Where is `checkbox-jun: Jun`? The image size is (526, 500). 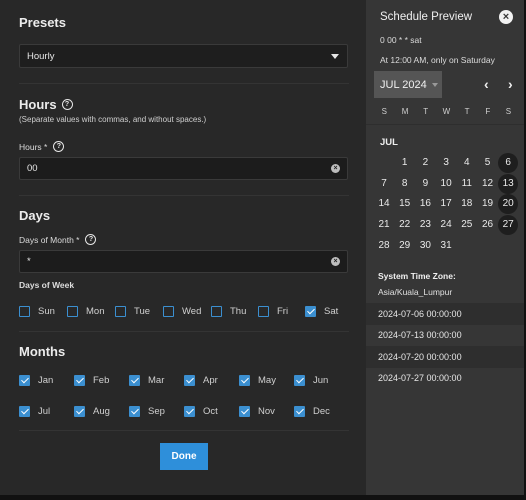
checkbox-jun: Jun is located at coordinates (321, 380).